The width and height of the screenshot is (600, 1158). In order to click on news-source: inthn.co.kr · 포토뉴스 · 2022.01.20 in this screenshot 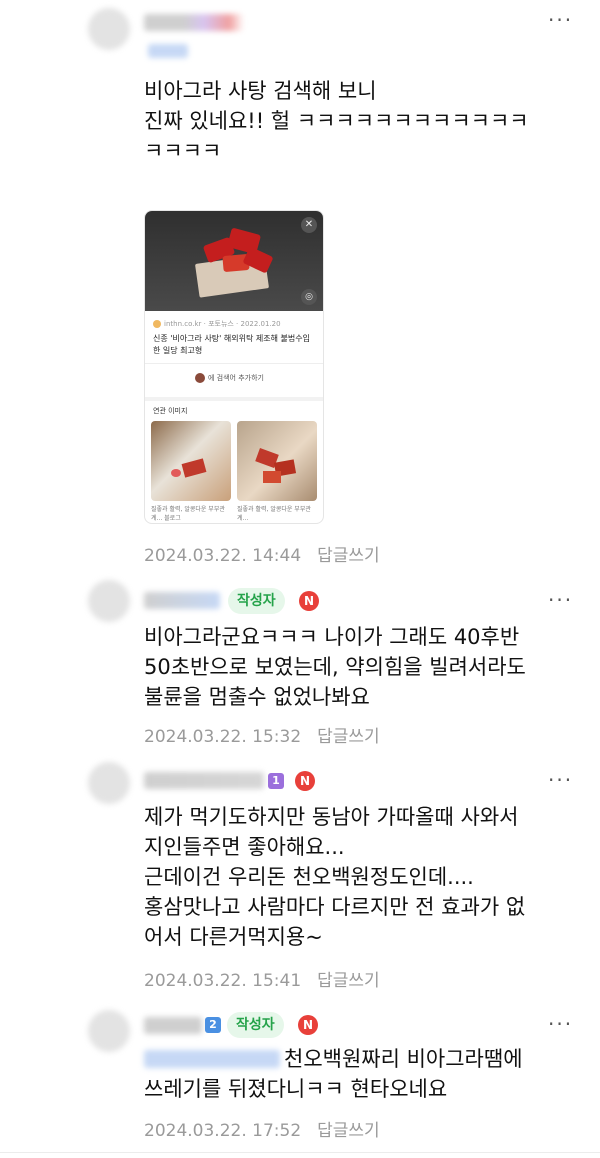, I will do `click(217, 324)`.